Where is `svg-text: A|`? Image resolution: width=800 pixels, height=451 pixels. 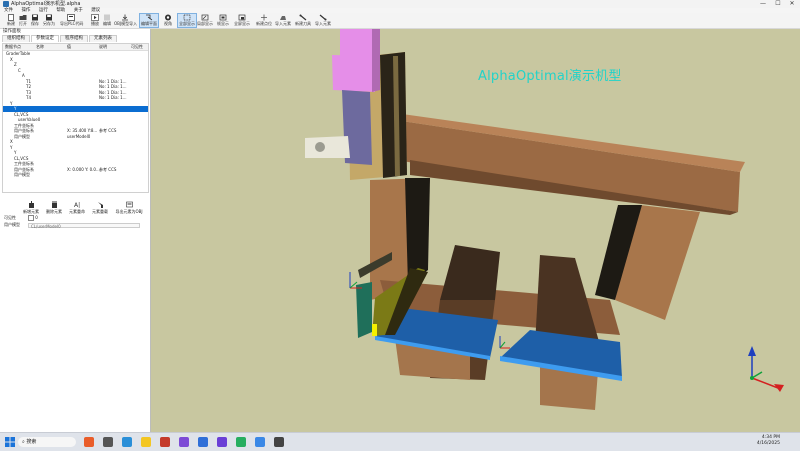 svg-text: A| is located at coordinates (77, 205).